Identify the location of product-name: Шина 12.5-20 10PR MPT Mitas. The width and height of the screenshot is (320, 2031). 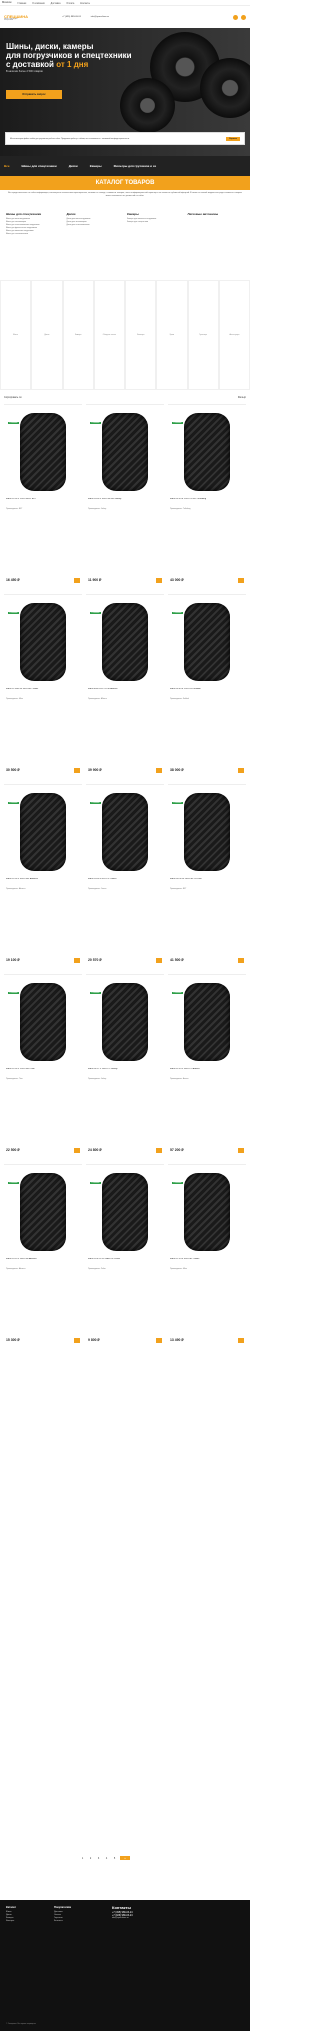
(207, 1262).